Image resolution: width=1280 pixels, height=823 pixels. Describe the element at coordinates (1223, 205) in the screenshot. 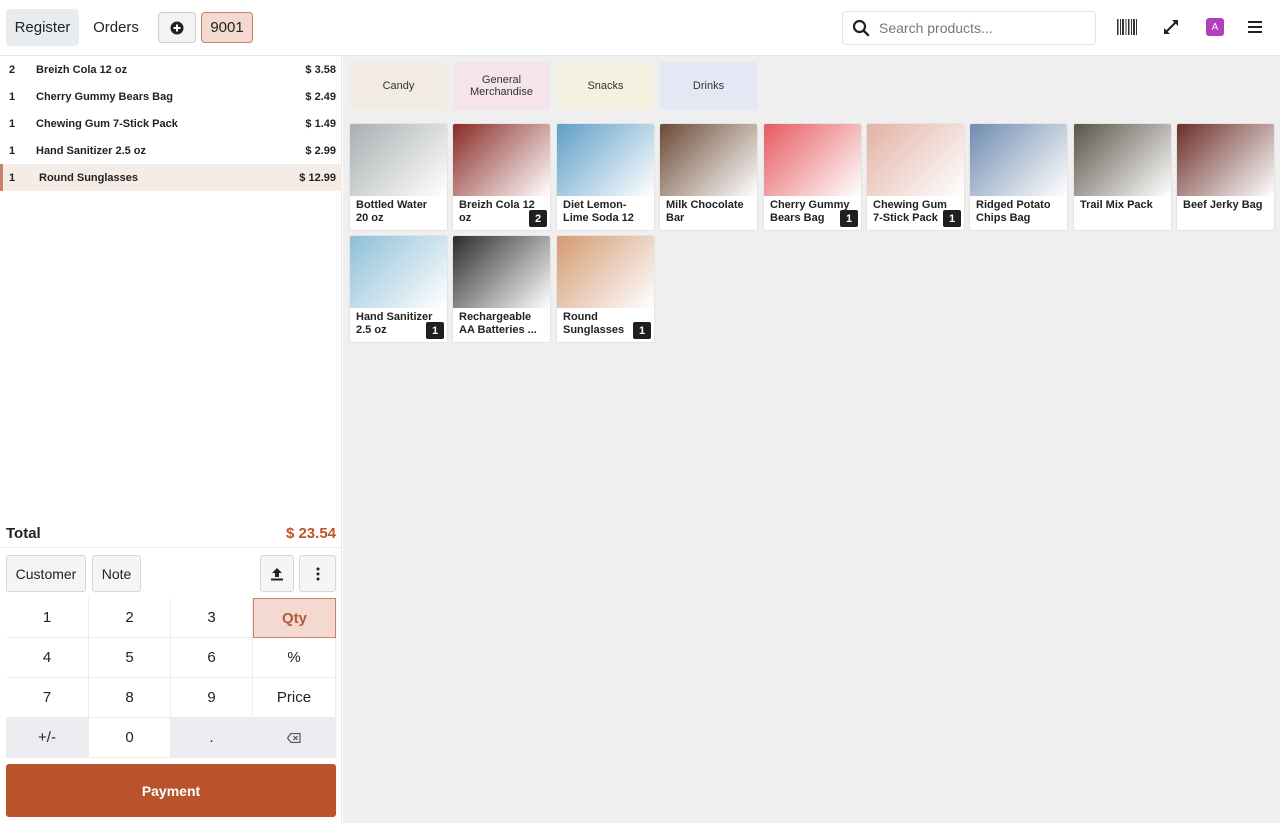

I see `product-name: Beef Jerky Bag` at that location.